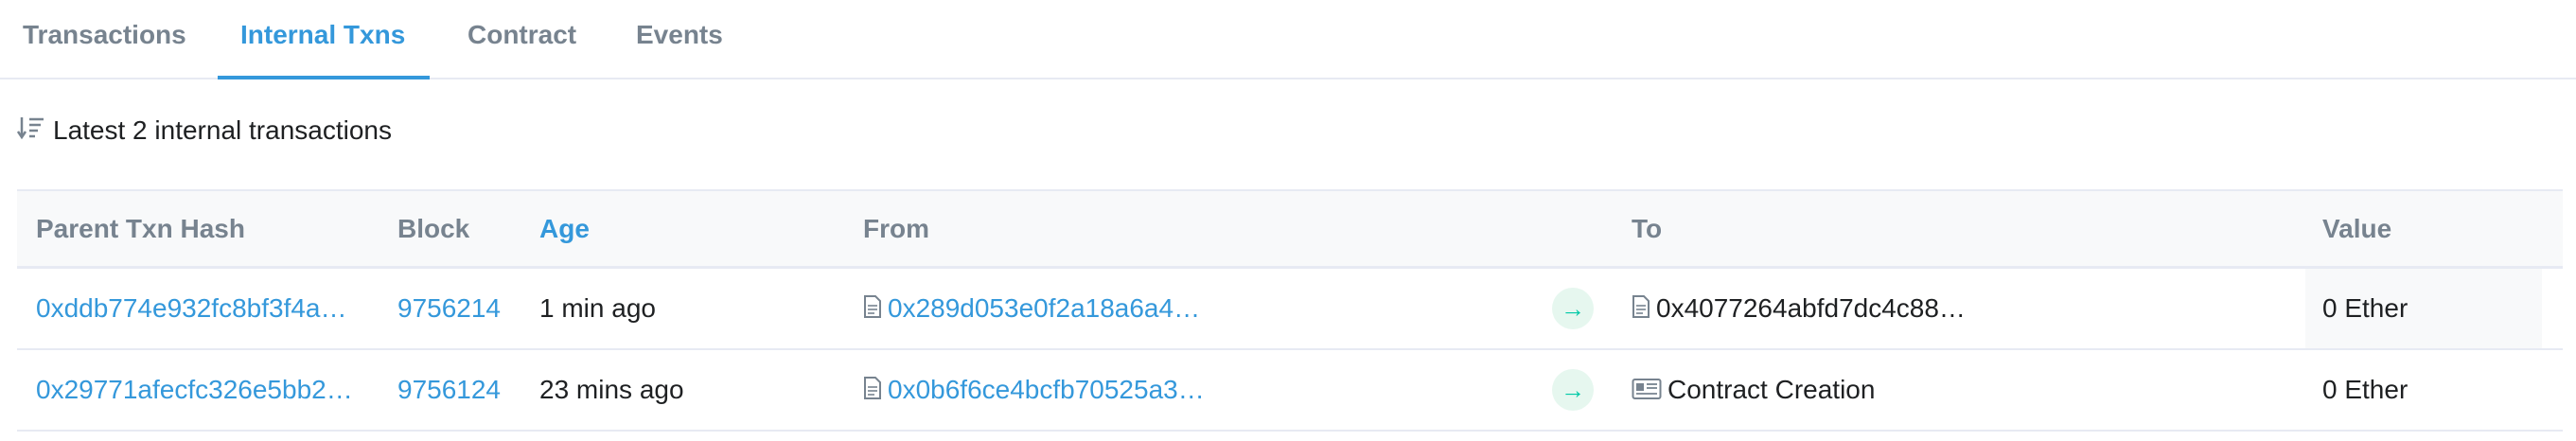  Describe the element at coordinates (449, 308) in the screenshot. I see `block-link: 9756214` at that location.